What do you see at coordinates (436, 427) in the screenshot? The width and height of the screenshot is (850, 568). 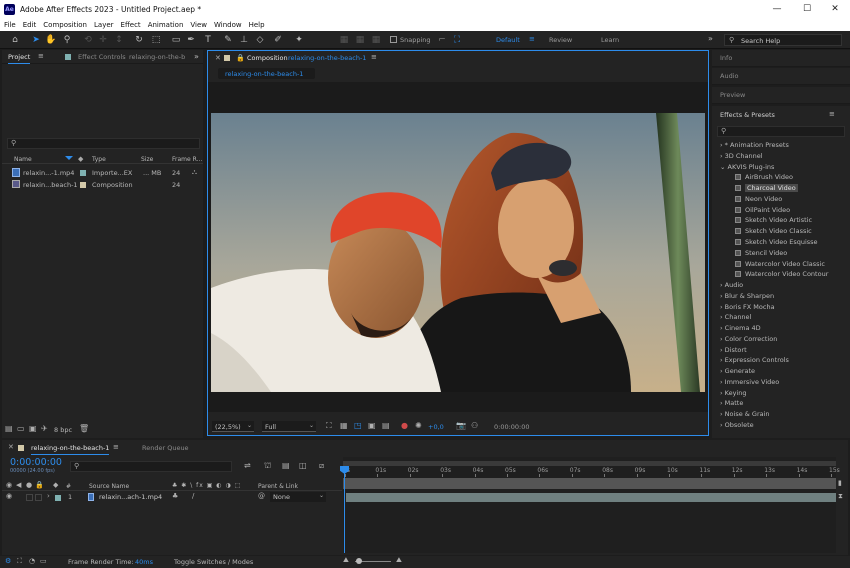 I see `exposure-value: +0,0` at bounding box center [436, 427].